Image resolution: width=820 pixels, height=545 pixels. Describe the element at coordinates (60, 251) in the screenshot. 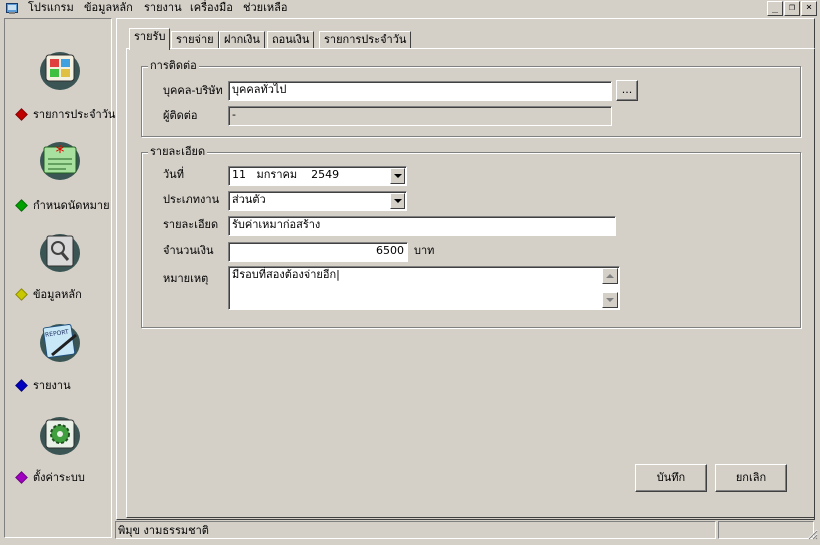

I see `master-data-icon` at that location.